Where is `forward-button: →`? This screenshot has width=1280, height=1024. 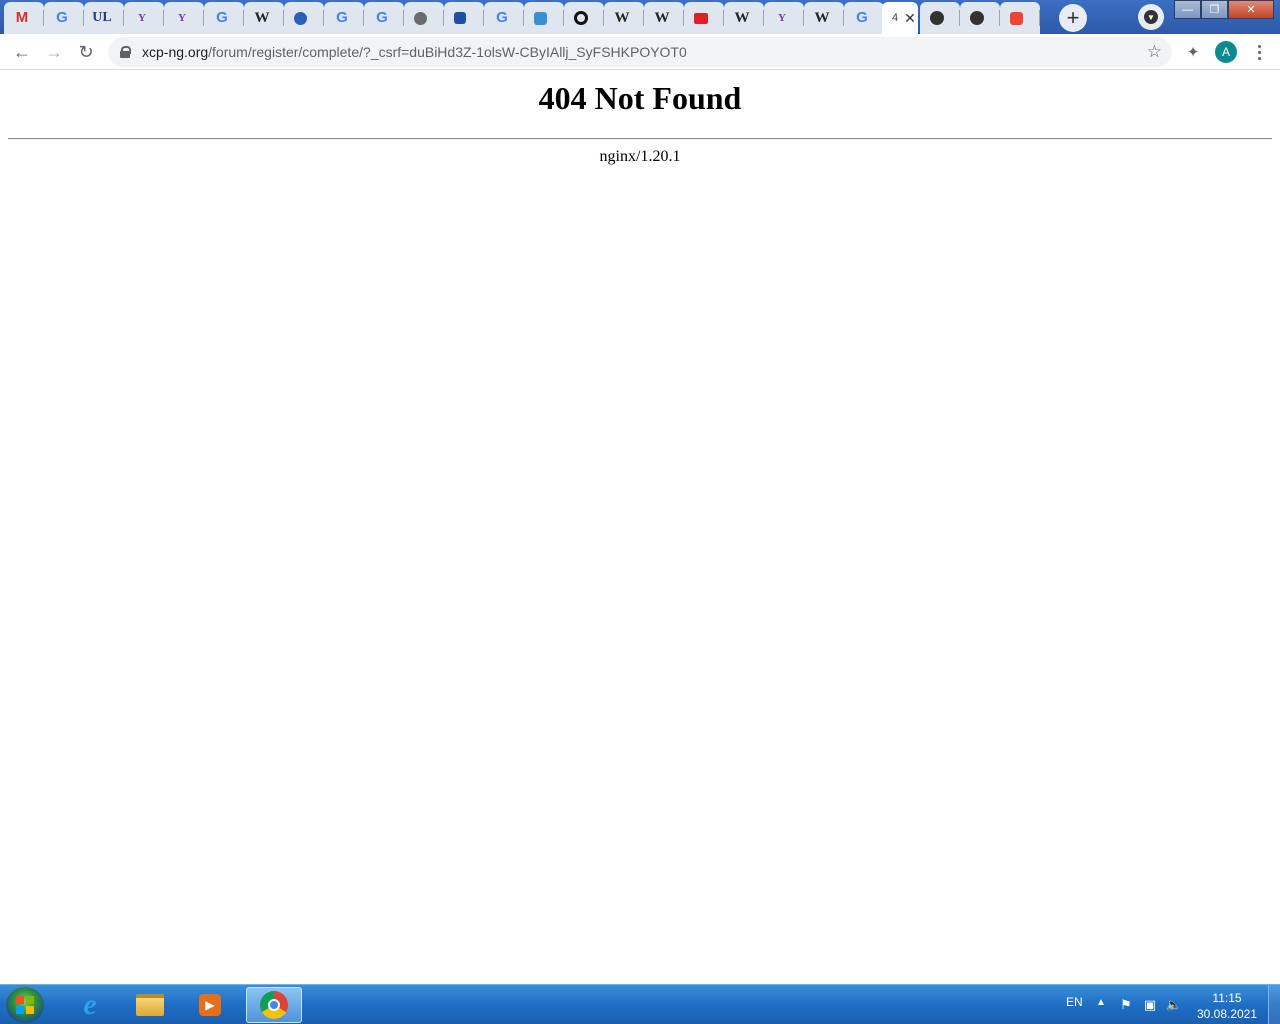
forward-button: → is located at coordinates (54, 52).